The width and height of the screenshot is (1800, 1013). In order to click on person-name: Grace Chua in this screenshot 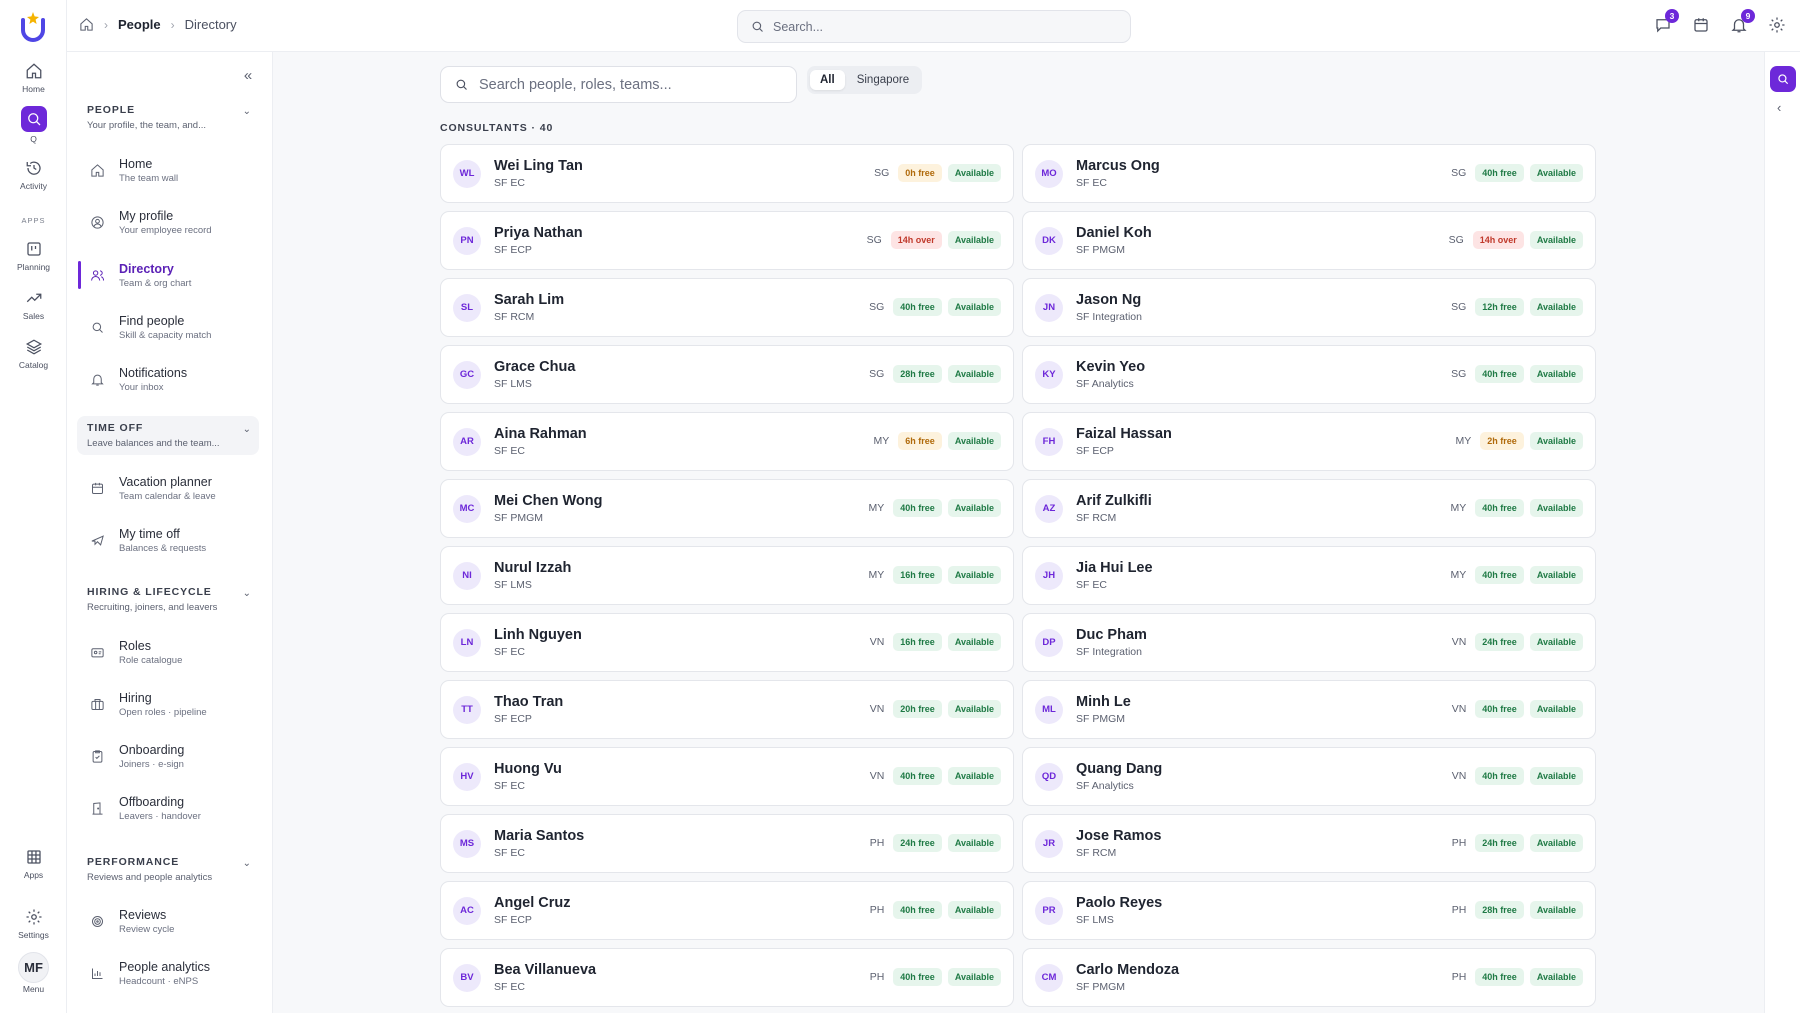, I will do `click(534, 367)`.